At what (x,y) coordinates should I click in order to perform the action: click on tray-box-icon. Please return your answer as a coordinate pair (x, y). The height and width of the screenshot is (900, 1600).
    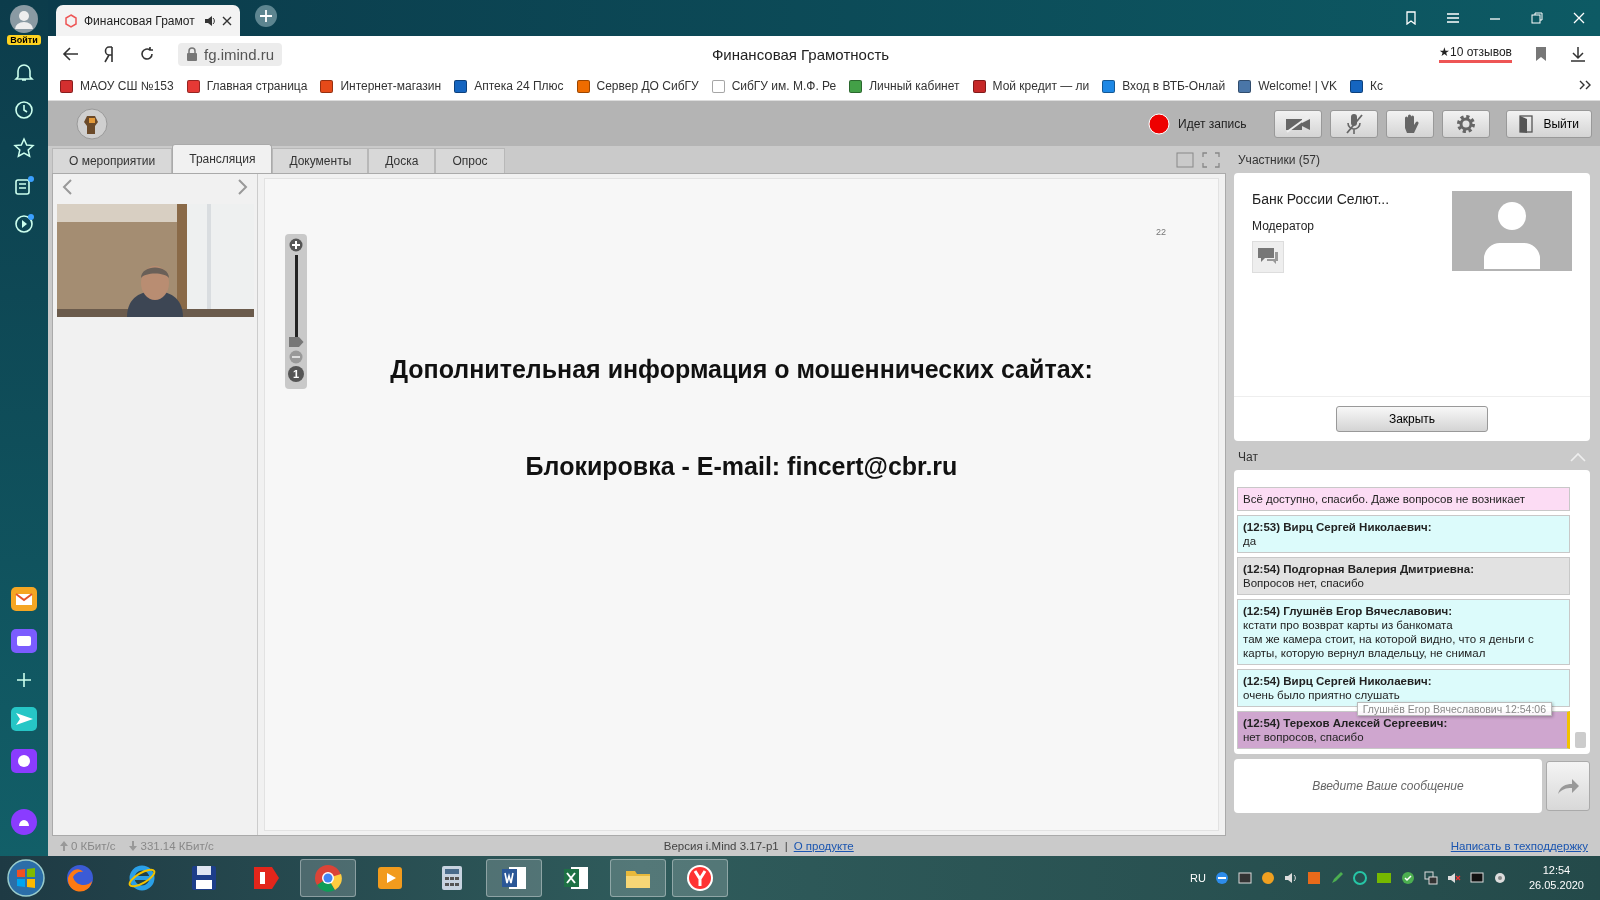
    Looking at the image, I should click on (1244, 878).